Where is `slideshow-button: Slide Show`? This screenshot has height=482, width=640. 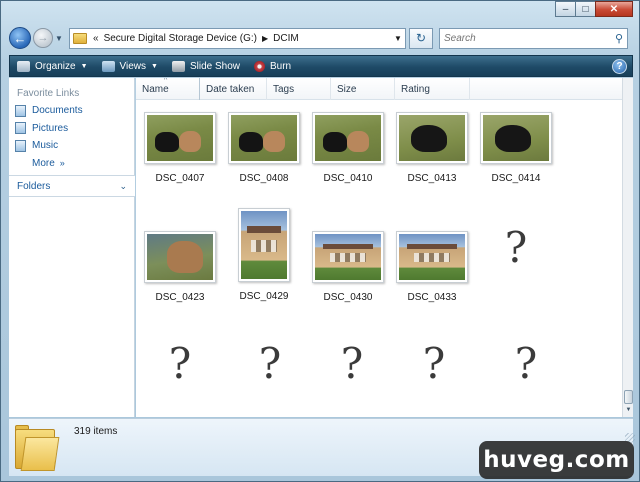 slideshow-button: Slide Show is located at coordinates (206, 66).